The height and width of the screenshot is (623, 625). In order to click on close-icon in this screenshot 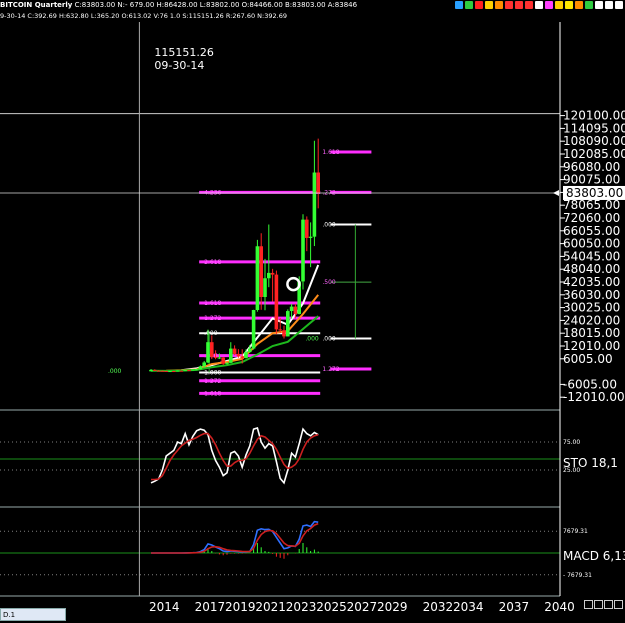, I will do `click(618, 604)`.